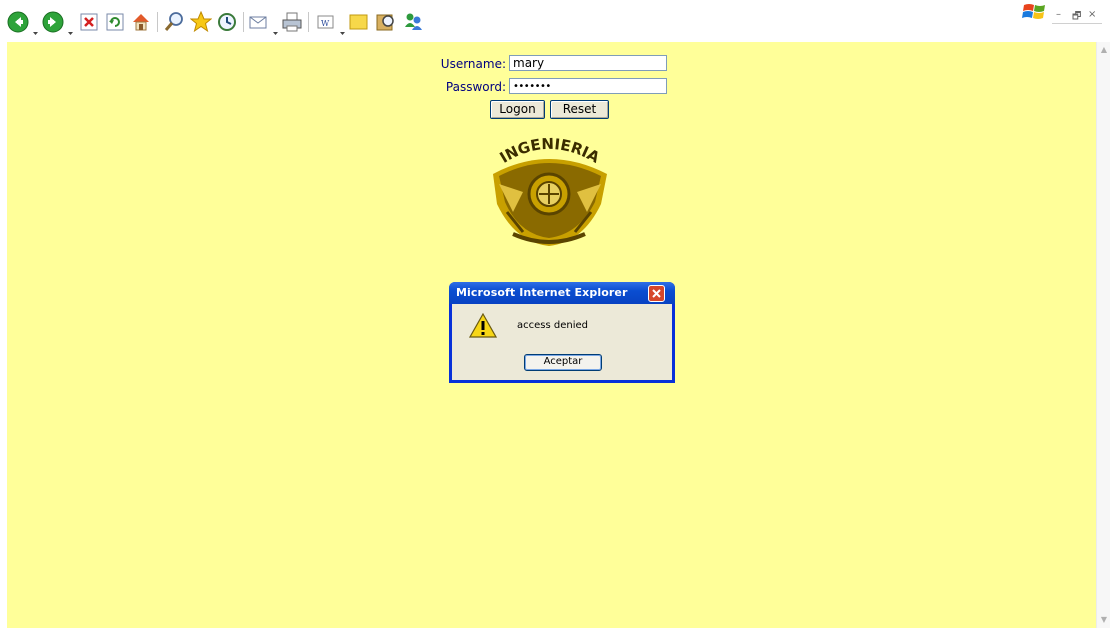  I want to click on history-icon, so click(227, 22).